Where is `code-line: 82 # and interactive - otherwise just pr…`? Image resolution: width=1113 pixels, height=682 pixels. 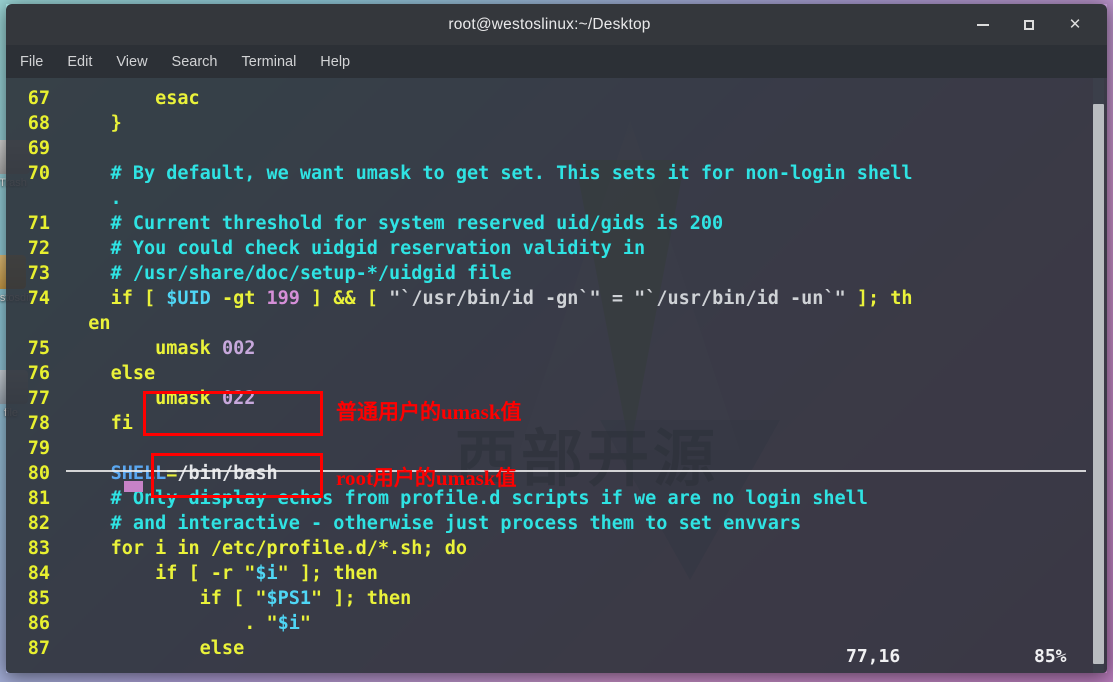 code-line: 82 # and interactive - otherwise just pr… is located at coordinates (556, 523).